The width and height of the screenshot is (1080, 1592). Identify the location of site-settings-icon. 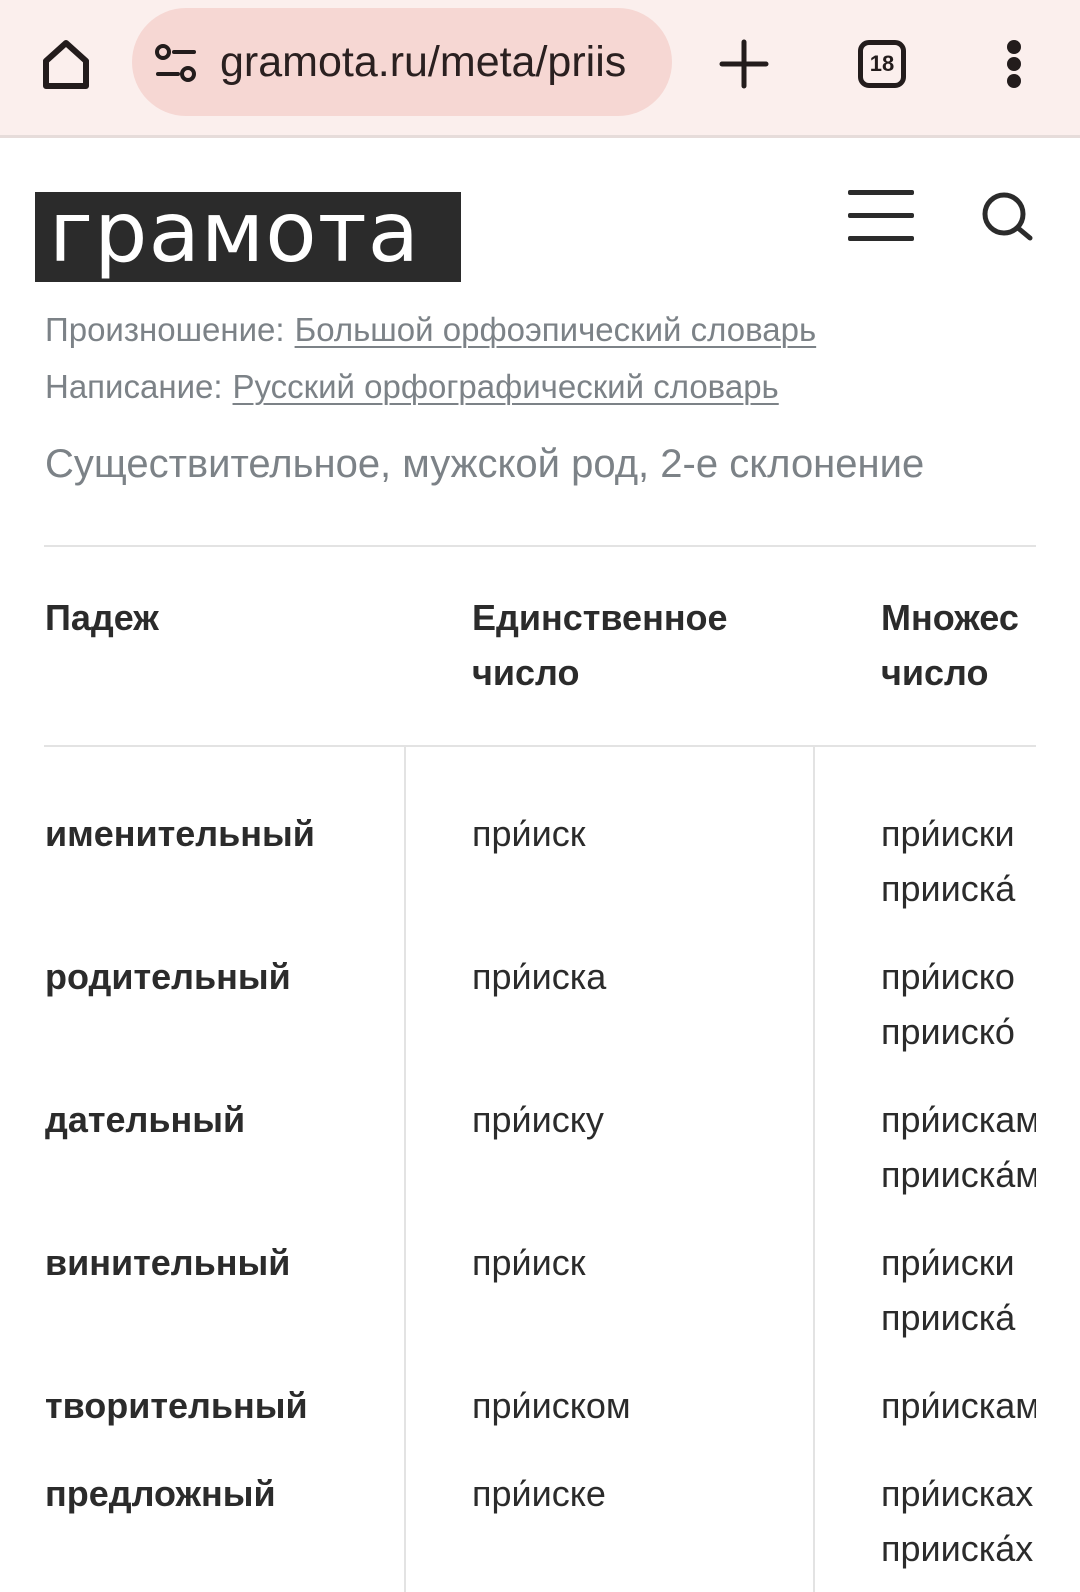
(176, 64).